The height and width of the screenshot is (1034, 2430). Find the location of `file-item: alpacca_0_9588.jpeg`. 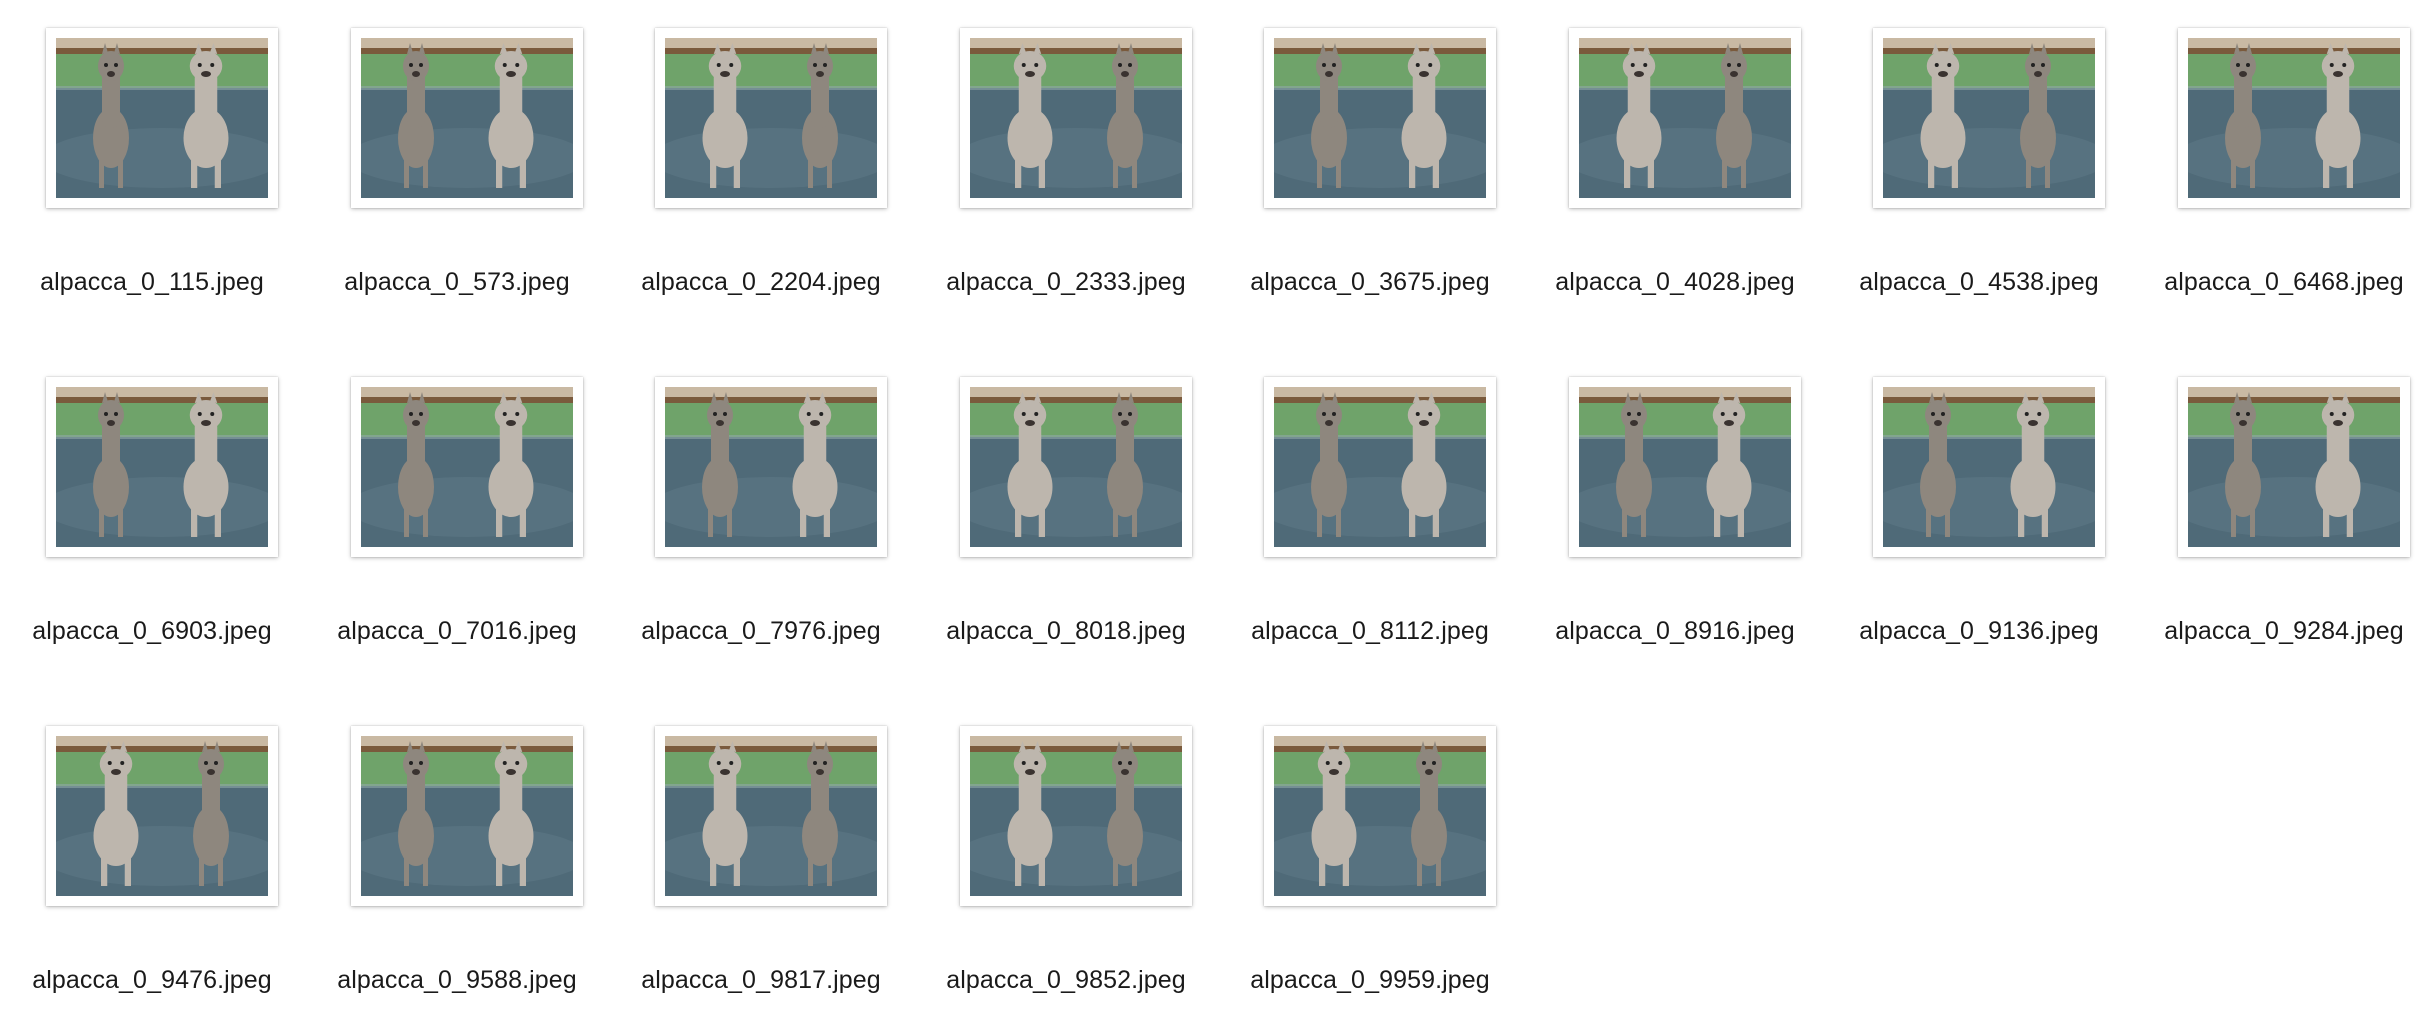

file-item: alpacca_0_9588.jpeg is located at coordinates (457, 848).